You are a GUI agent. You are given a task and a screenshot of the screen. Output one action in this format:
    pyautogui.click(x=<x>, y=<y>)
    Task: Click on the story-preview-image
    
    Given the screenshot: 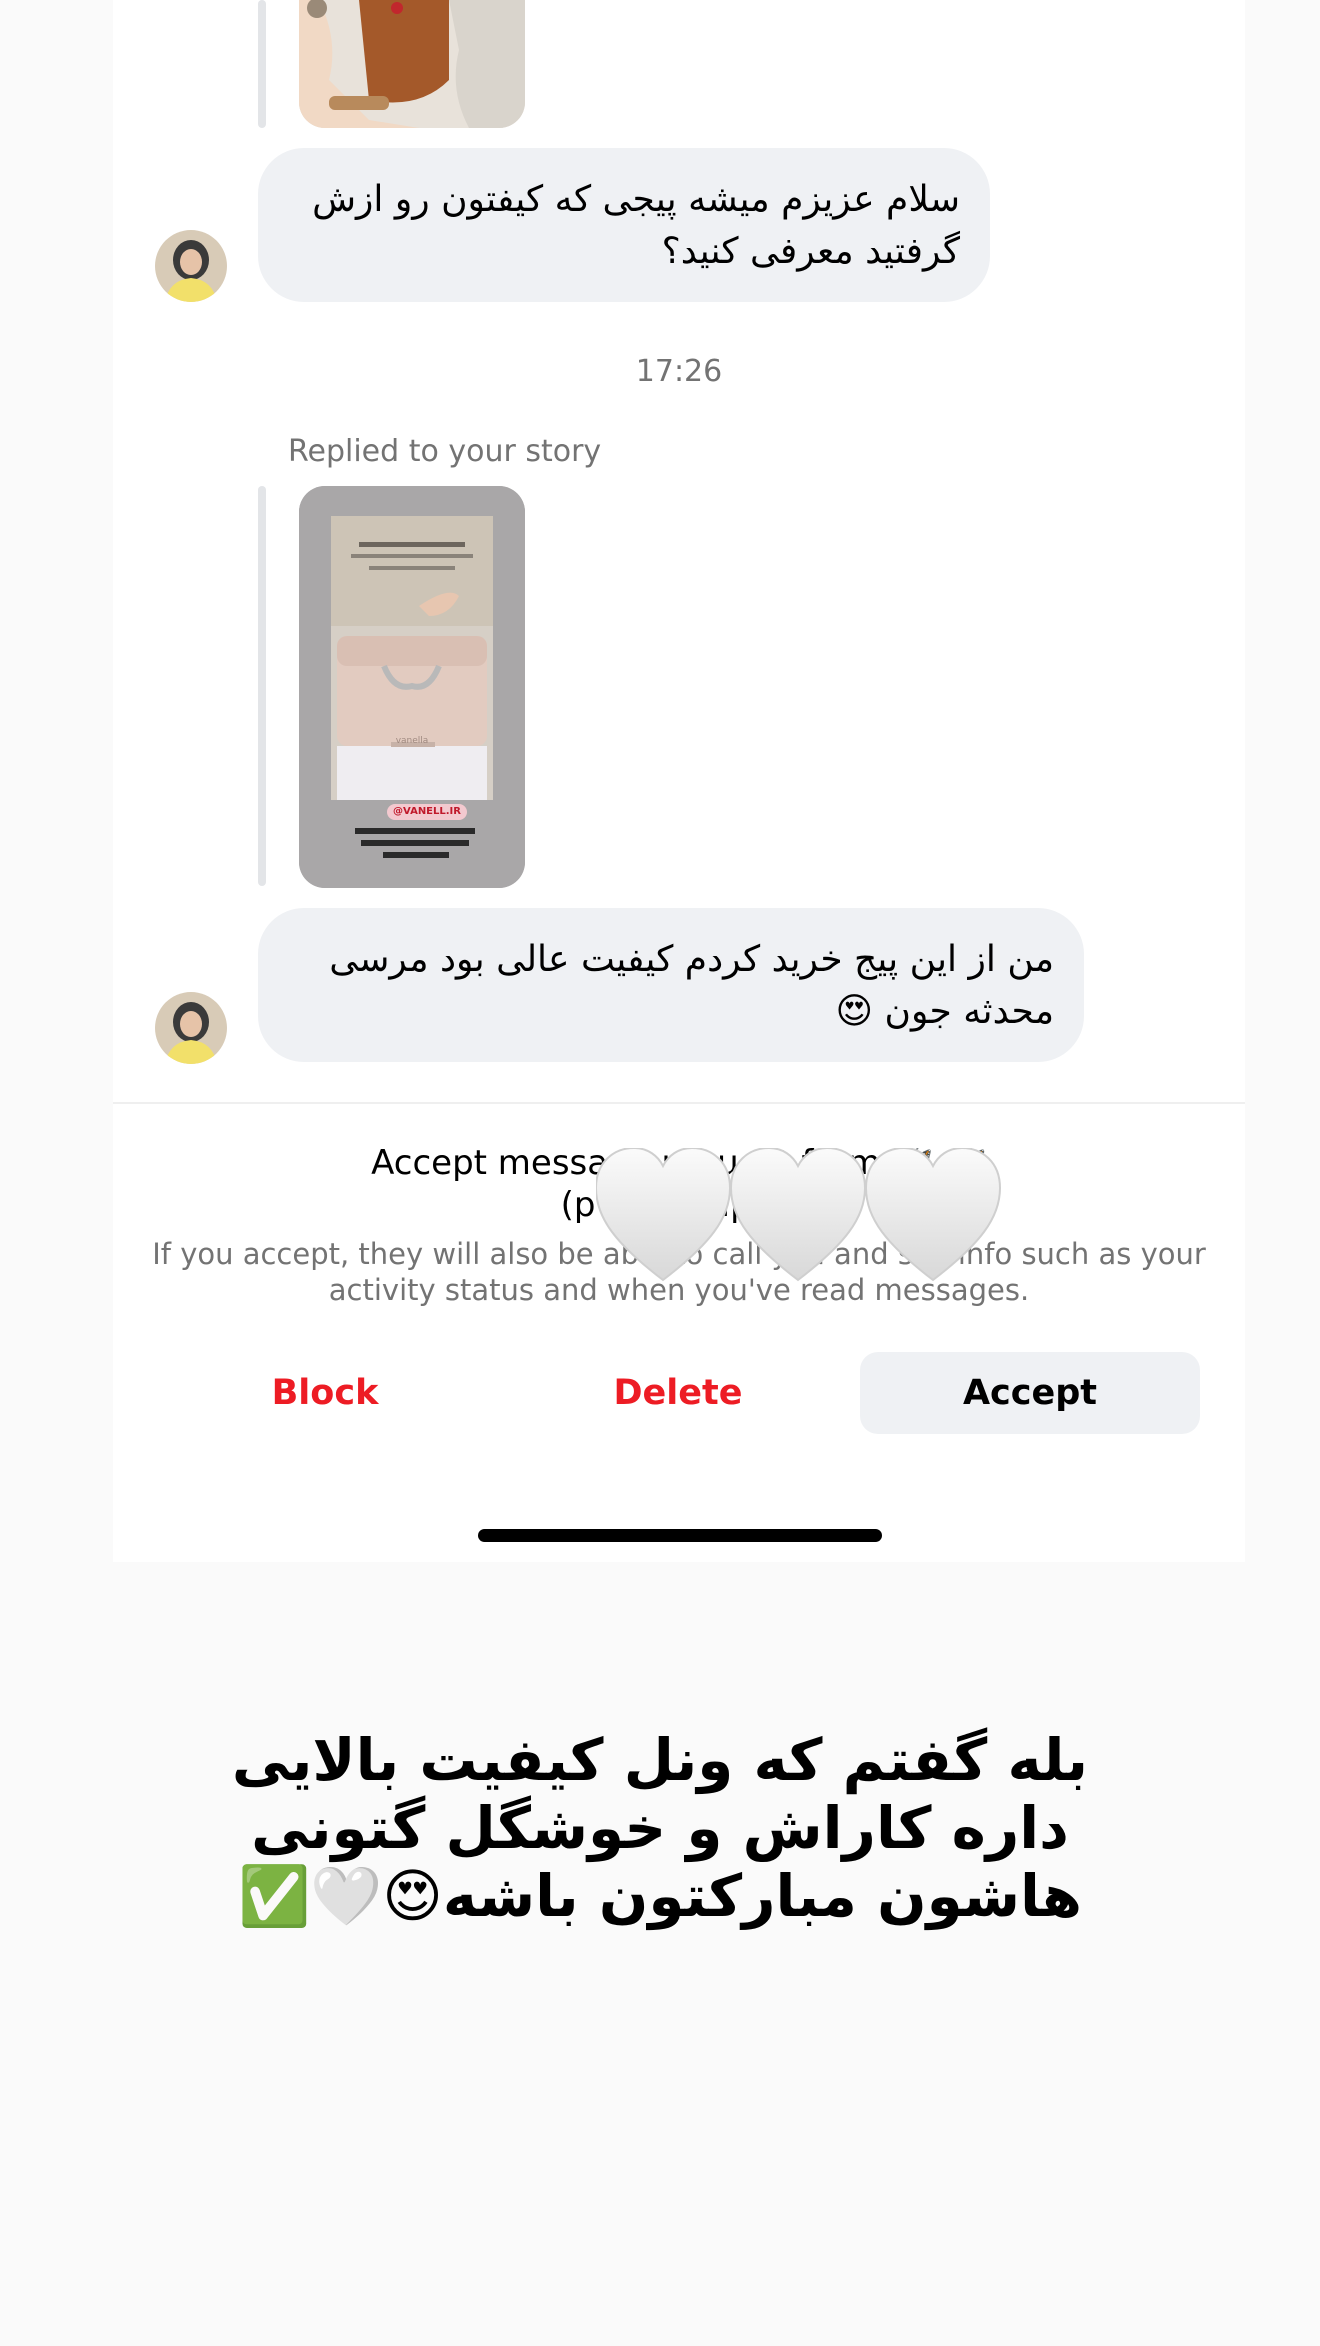 What is the action you would take?
    pyautogui.click(x=412, y=687)
    